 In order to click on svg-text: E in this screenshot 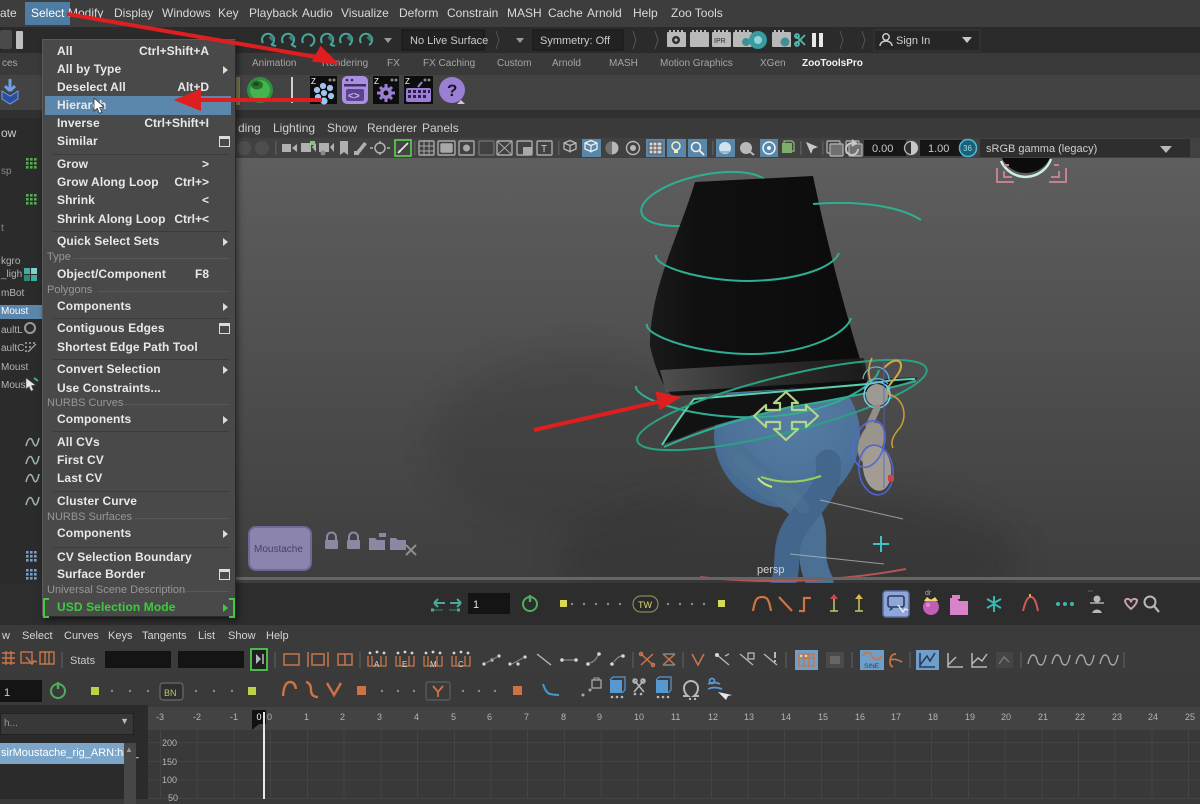, I will do `click(404, 664)`.